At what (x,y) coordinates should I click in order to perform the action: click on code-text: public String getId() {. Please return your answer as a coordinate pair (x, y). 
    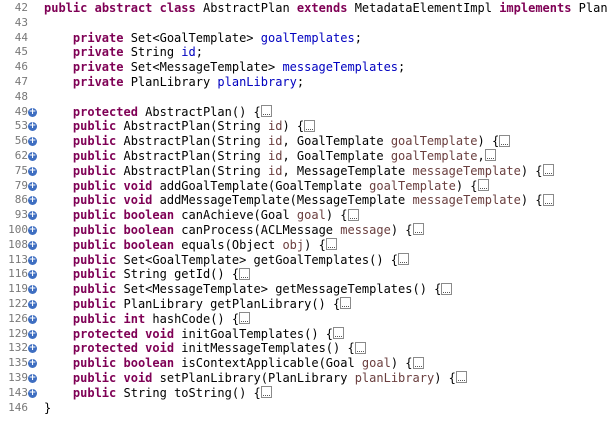
    Looking at the image, I should click on (147, 274).